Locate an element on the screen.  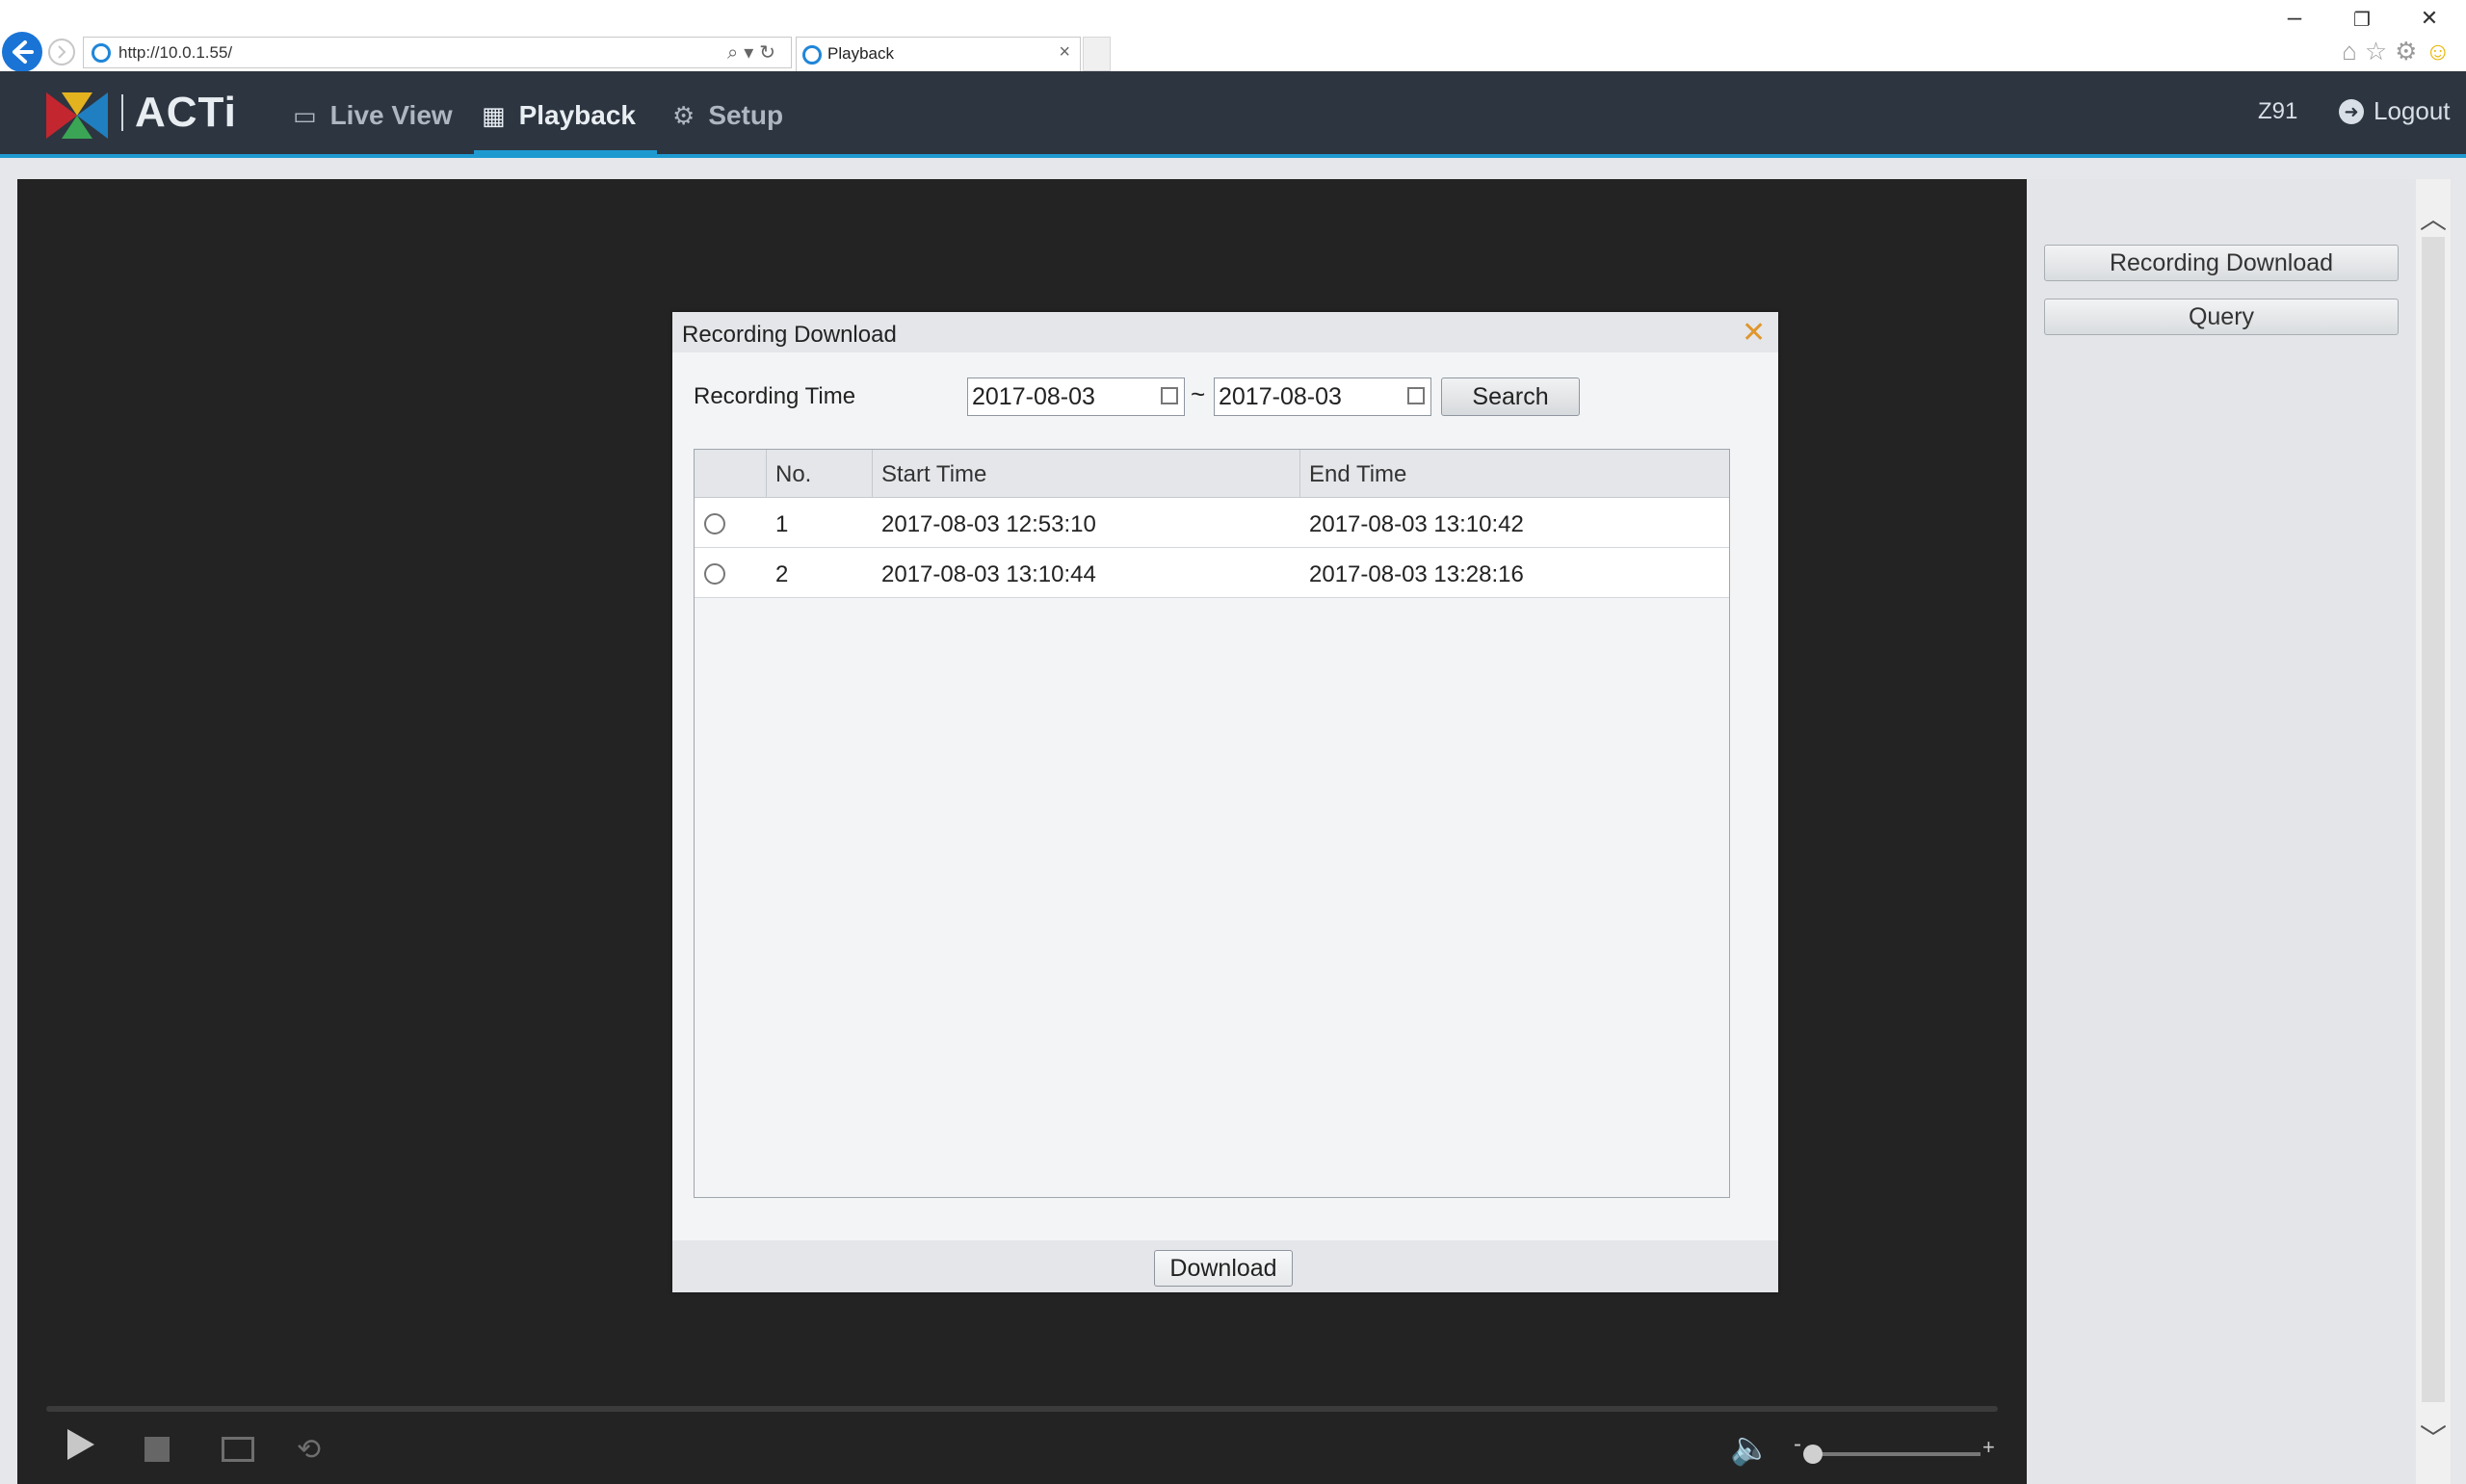
volume-minus: - is located at coordinates (1797, 1444).